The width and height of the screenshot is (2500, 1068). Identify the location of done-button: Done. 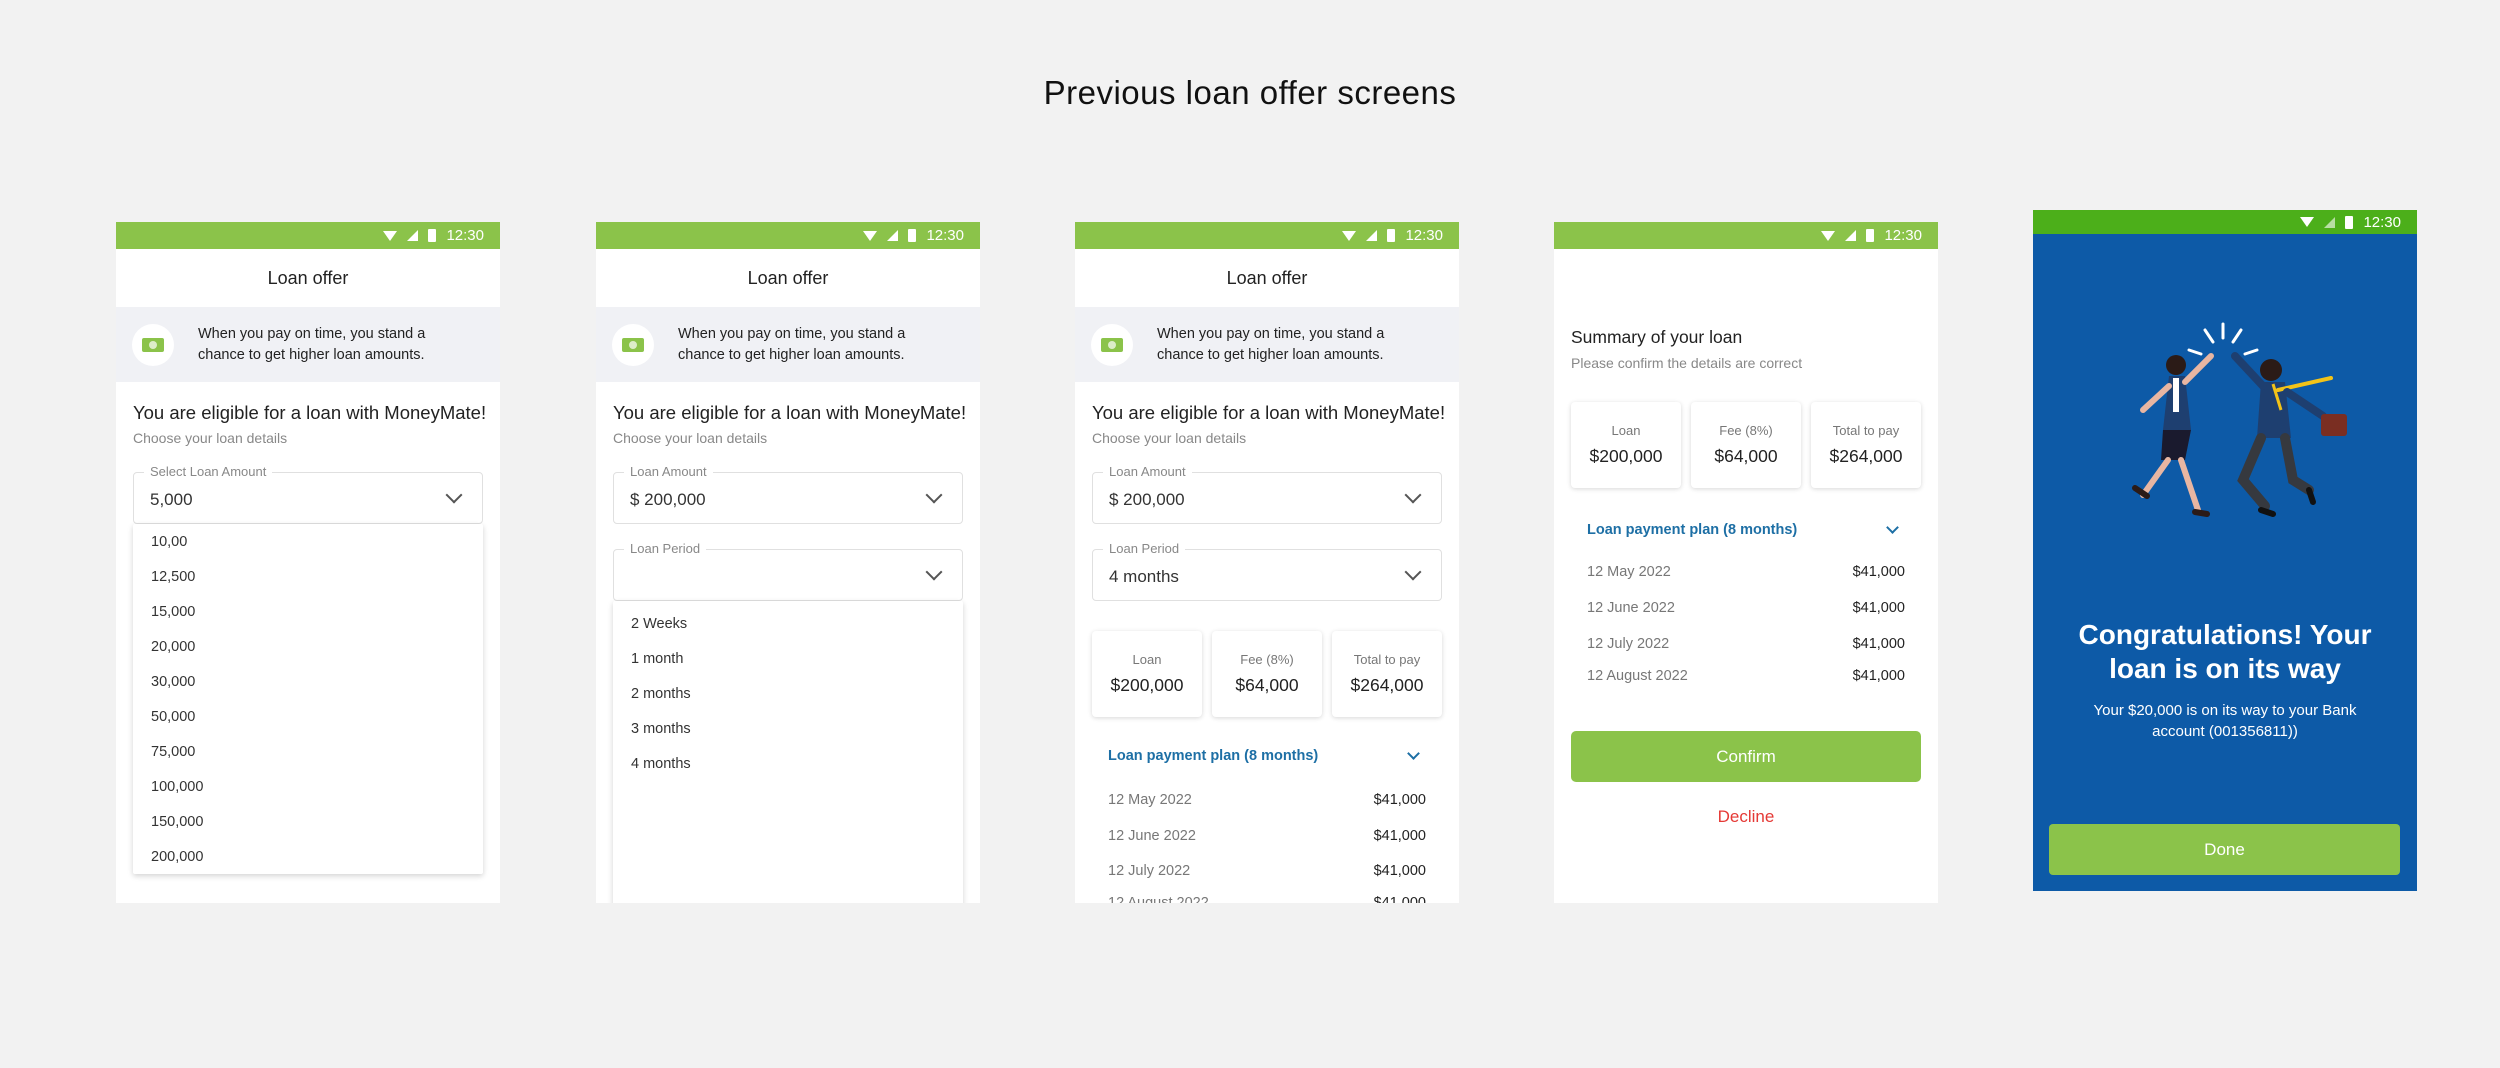
(2224, 849).